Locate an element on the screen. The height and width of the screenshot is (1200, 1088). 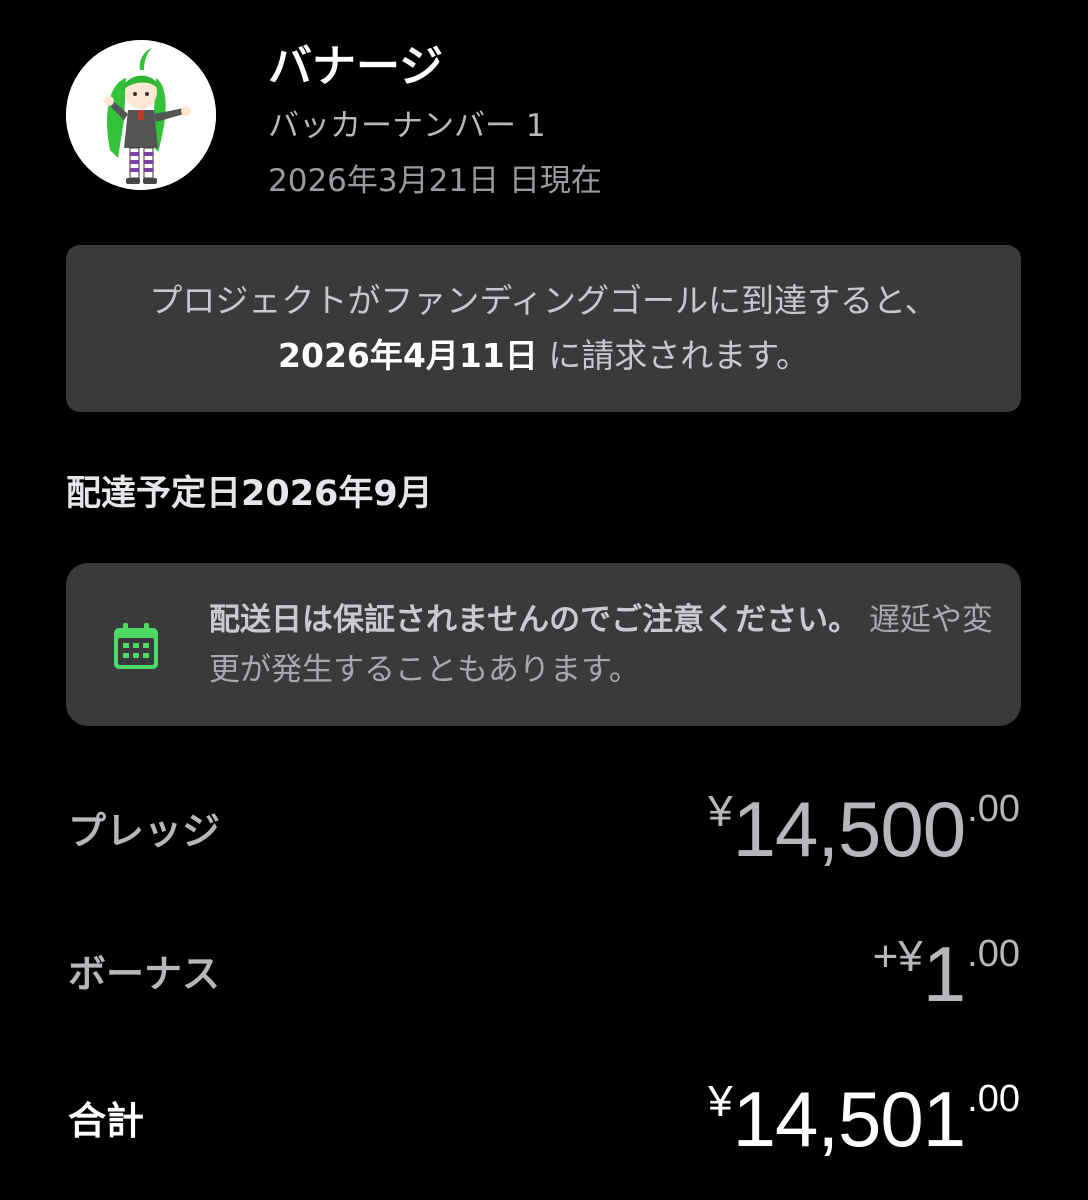
delivery-warning: 配送日は保証されませんのでご注意ください。 遅延や変更が発生することもあります。 is located at coordinates (543, 644).